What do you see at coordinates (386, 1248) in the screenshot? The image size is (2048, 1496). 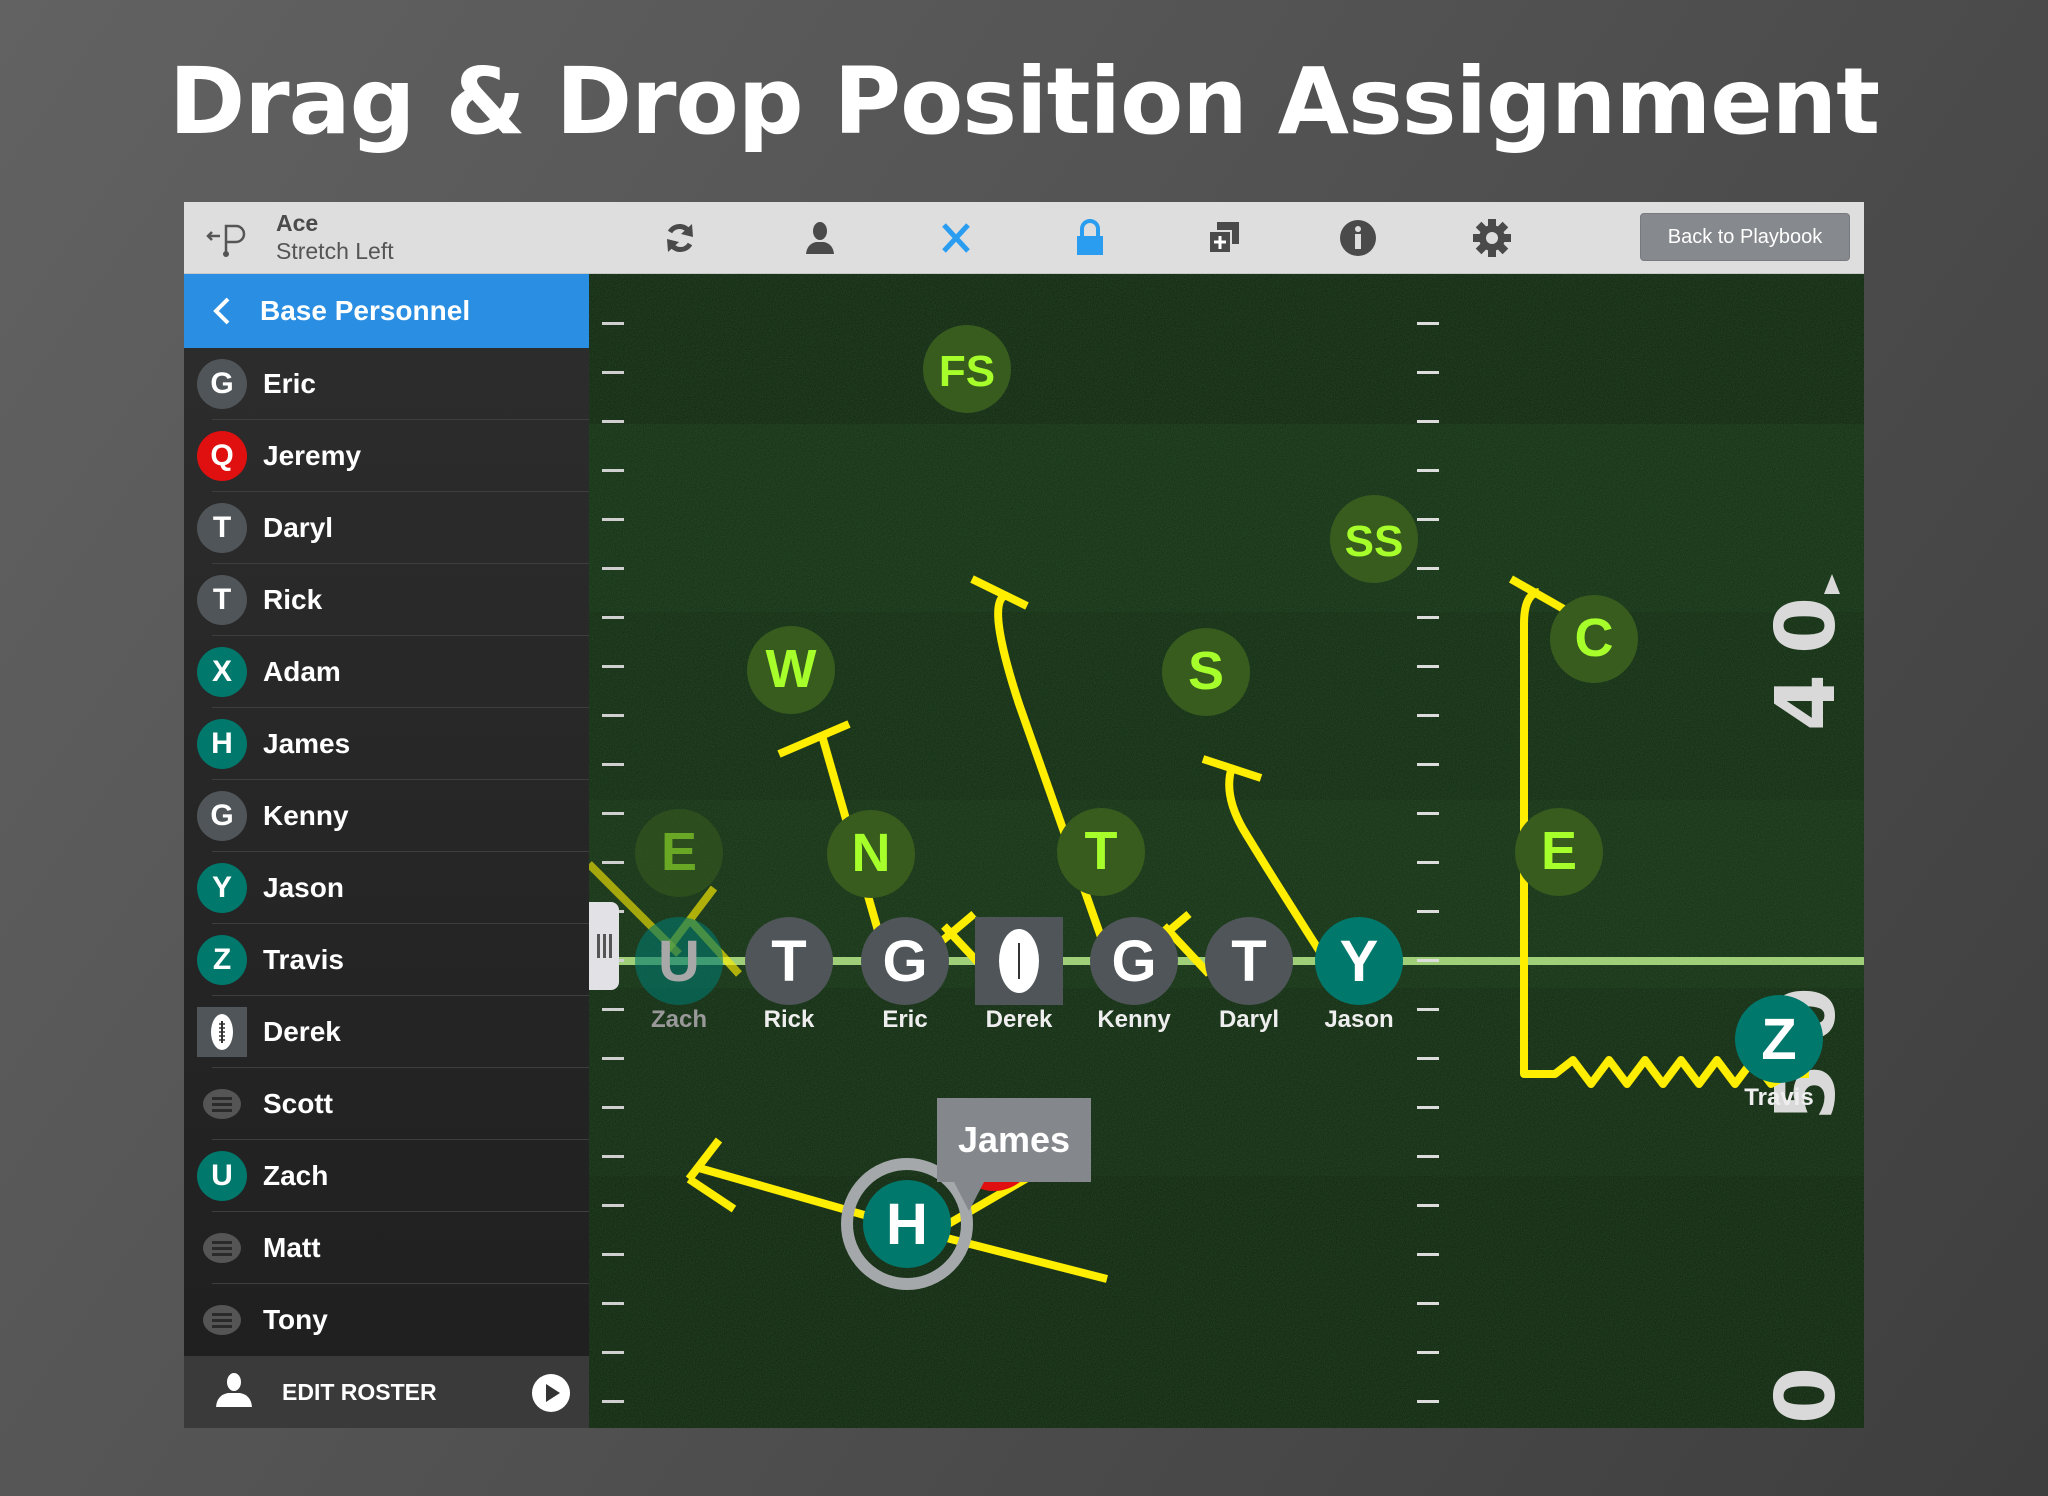 I see `roster-item: Matt` at bounding box center [386, 1248].